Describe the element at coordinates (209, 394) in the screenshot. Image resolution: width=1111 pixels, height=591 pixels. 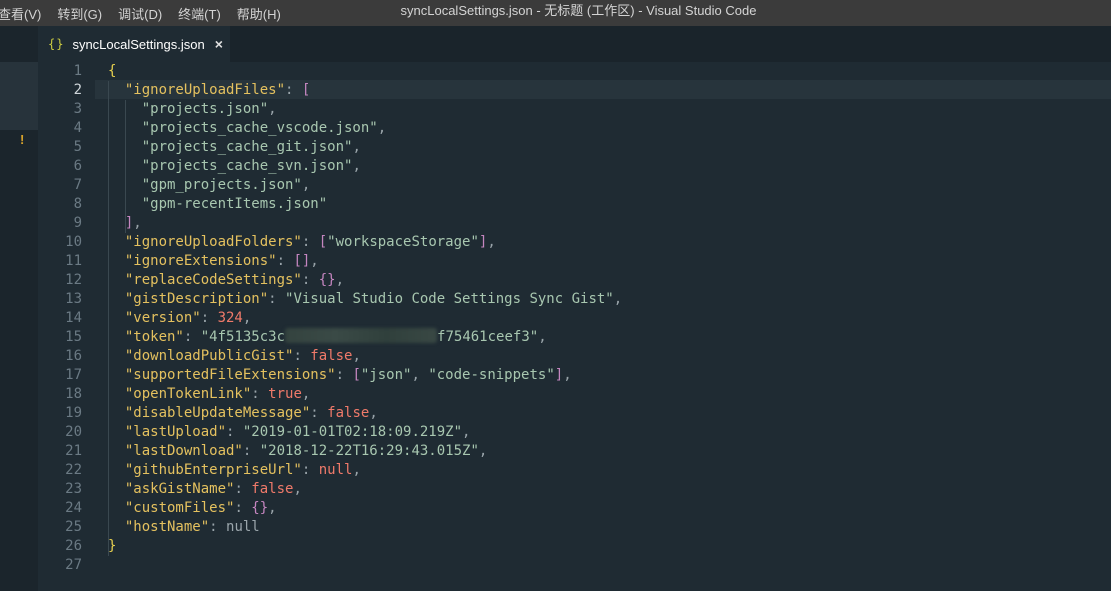
I see `code-text: "openTokenLink": true,` at that location.